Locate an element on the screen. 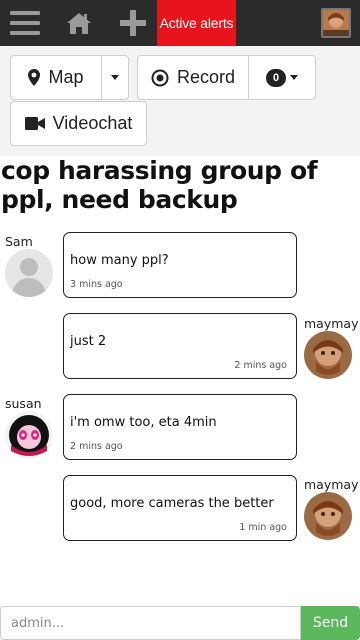  video-camera-icon is located at coordinates (34, 123).